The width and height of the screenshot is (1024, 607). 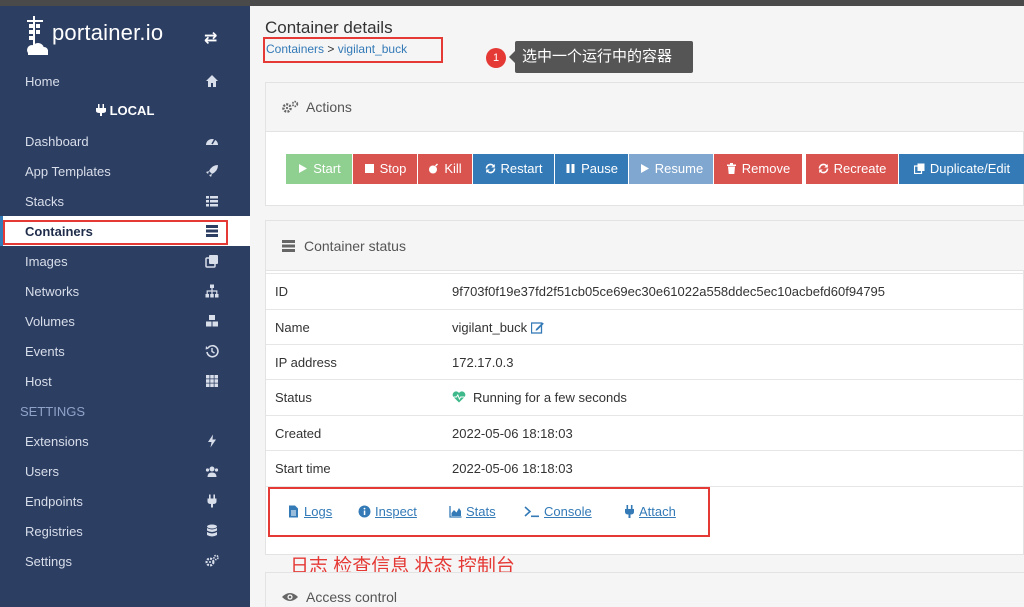 I want to click on duplicate-edit-button-label: Duplicate/Edit, so click(x=970, y=168).